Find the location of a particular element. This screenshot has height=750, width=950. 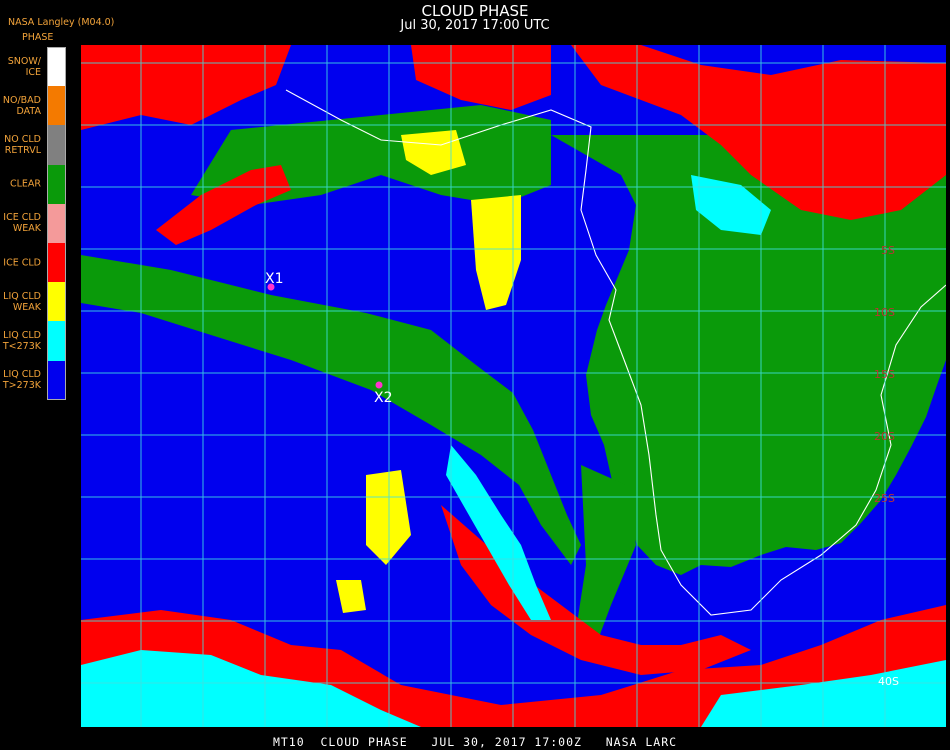

lat-label-15s: 15S is located at coordinates (884, 374).